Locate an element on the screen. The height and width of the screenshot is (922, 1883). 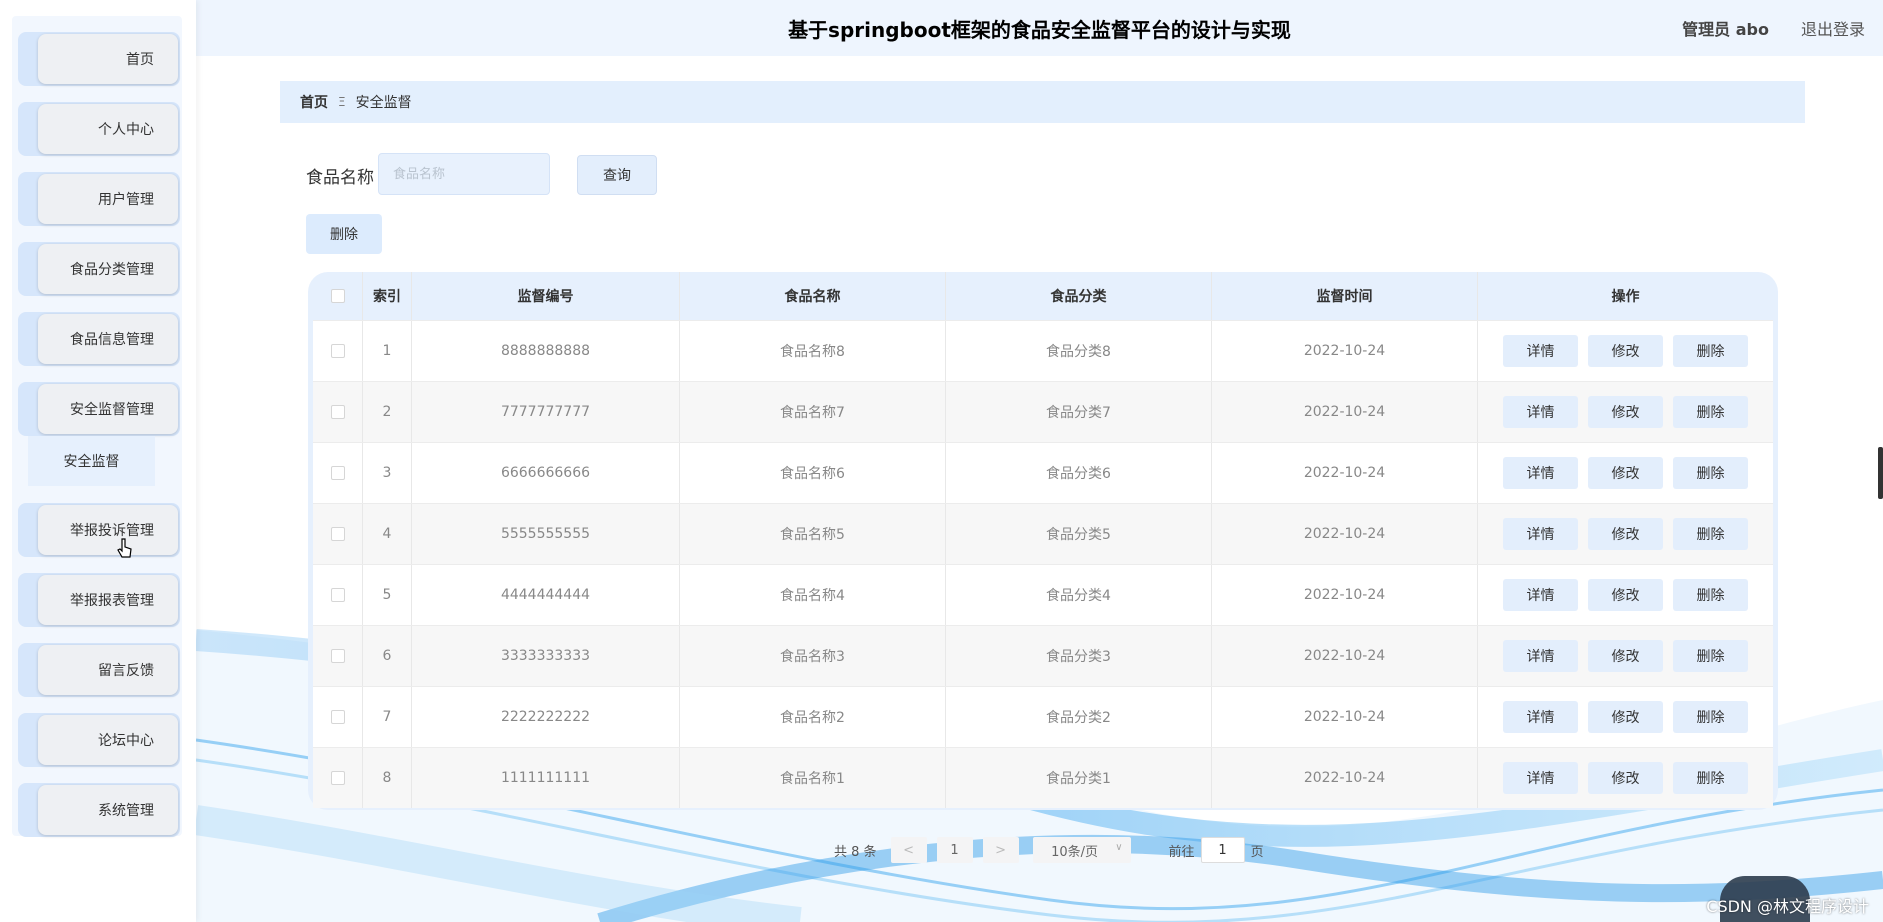
logout-link: 退出登录 is located at coordinates (1833, 28).